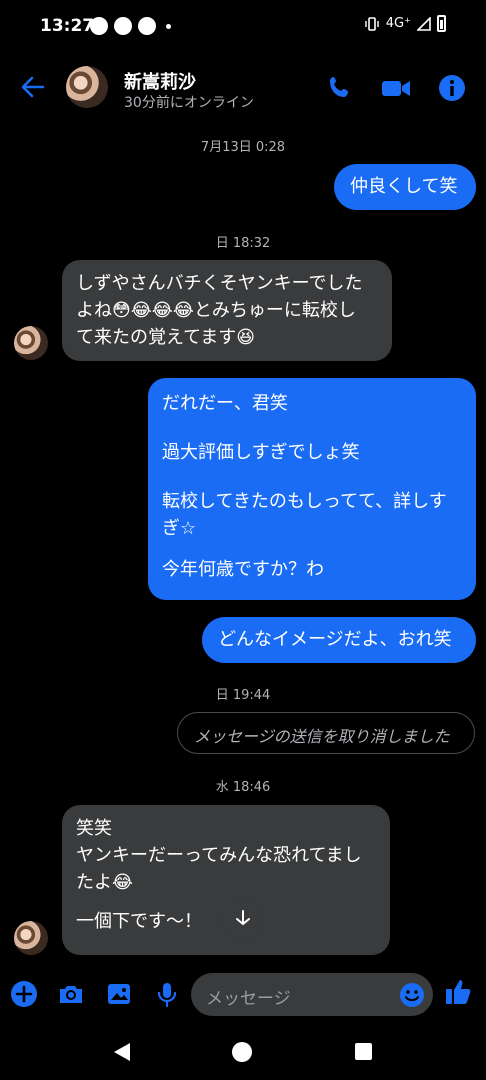 This screenshot has width=486, height=1080. What do you see at coordinates (179, 528) in the screenshot?
I see `message-paragraph: ぎ☆` at bounding box center [179, 528].